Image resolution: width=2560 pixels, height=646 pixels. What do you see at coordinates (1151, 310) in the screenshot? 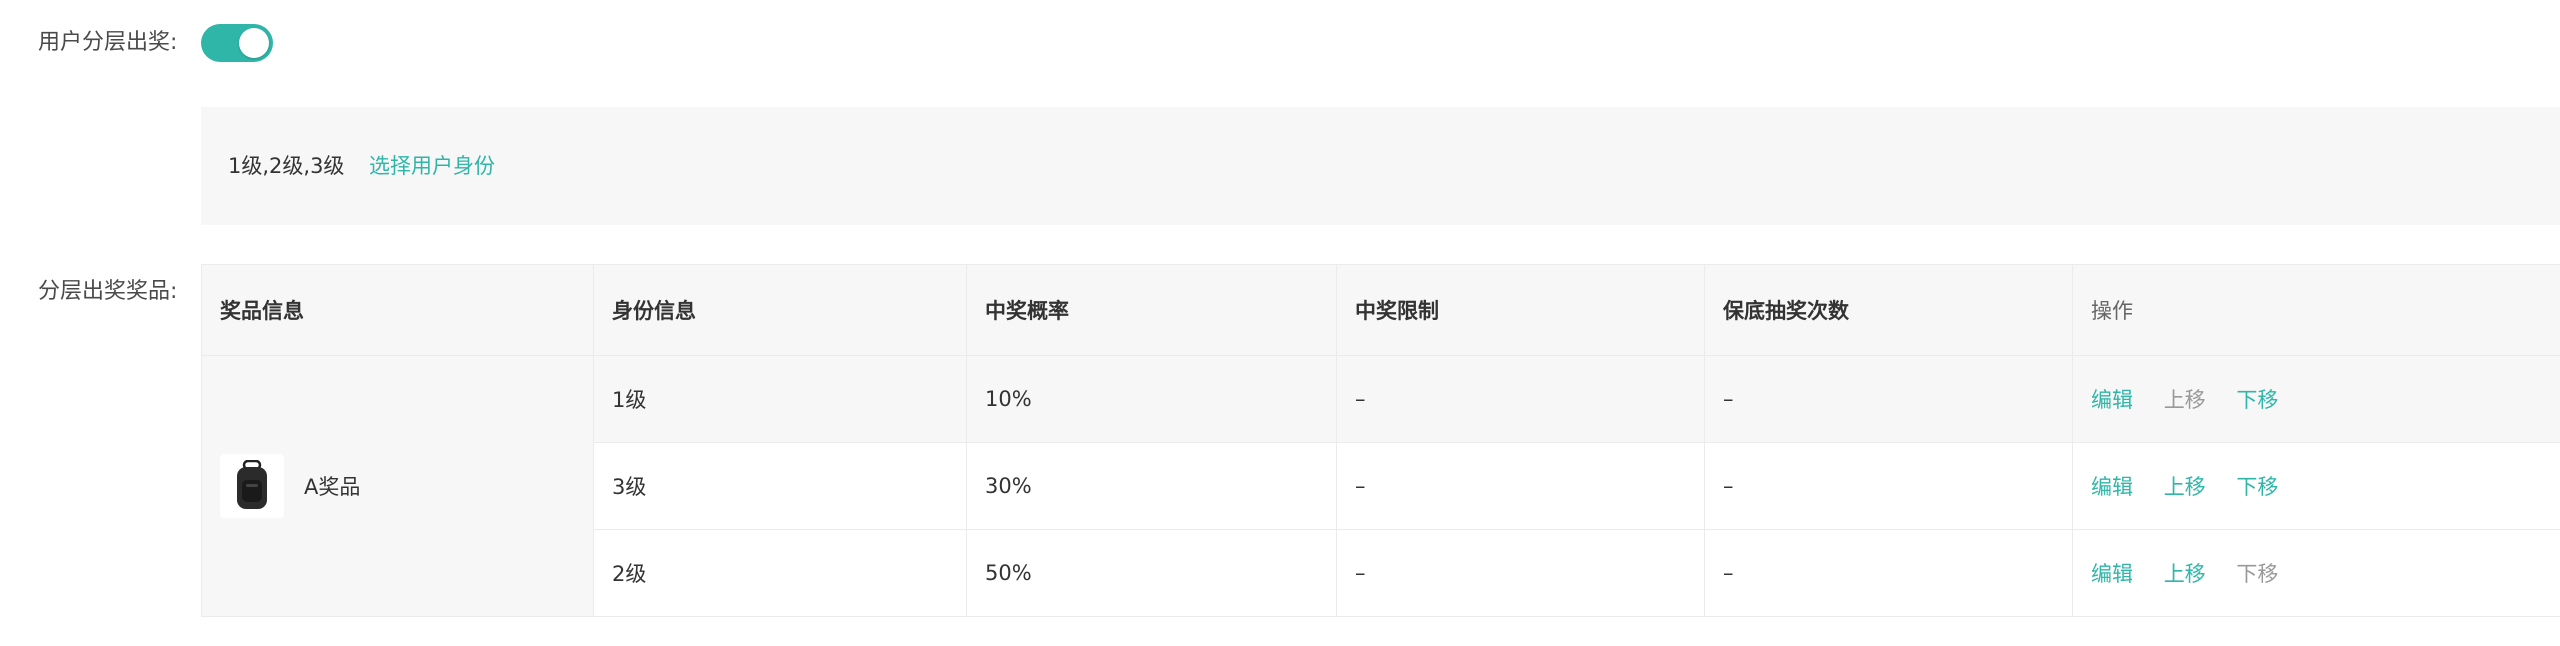
I see `column-header-probability: 中奖概率` at bounding box center [1151, 310].